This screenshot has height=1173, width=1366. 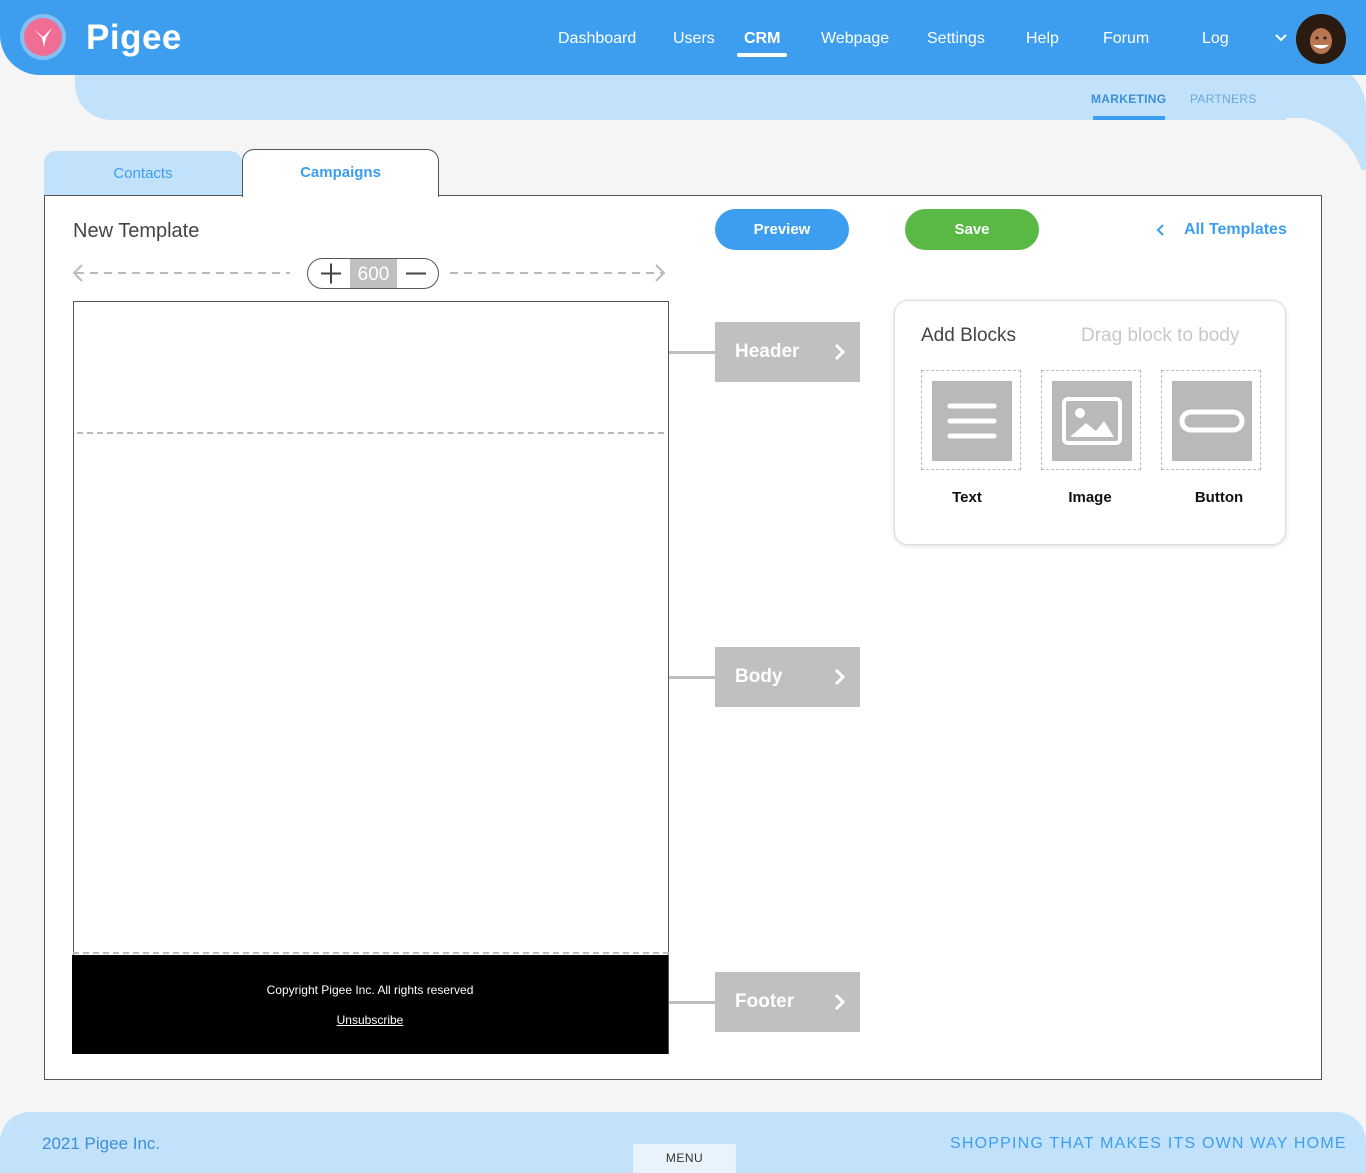 What do you see at coordinates (370, 1020) in the screenshot?
I see `unsubscribe-link: Unsubscribe` at bounding box center [370, 1020].